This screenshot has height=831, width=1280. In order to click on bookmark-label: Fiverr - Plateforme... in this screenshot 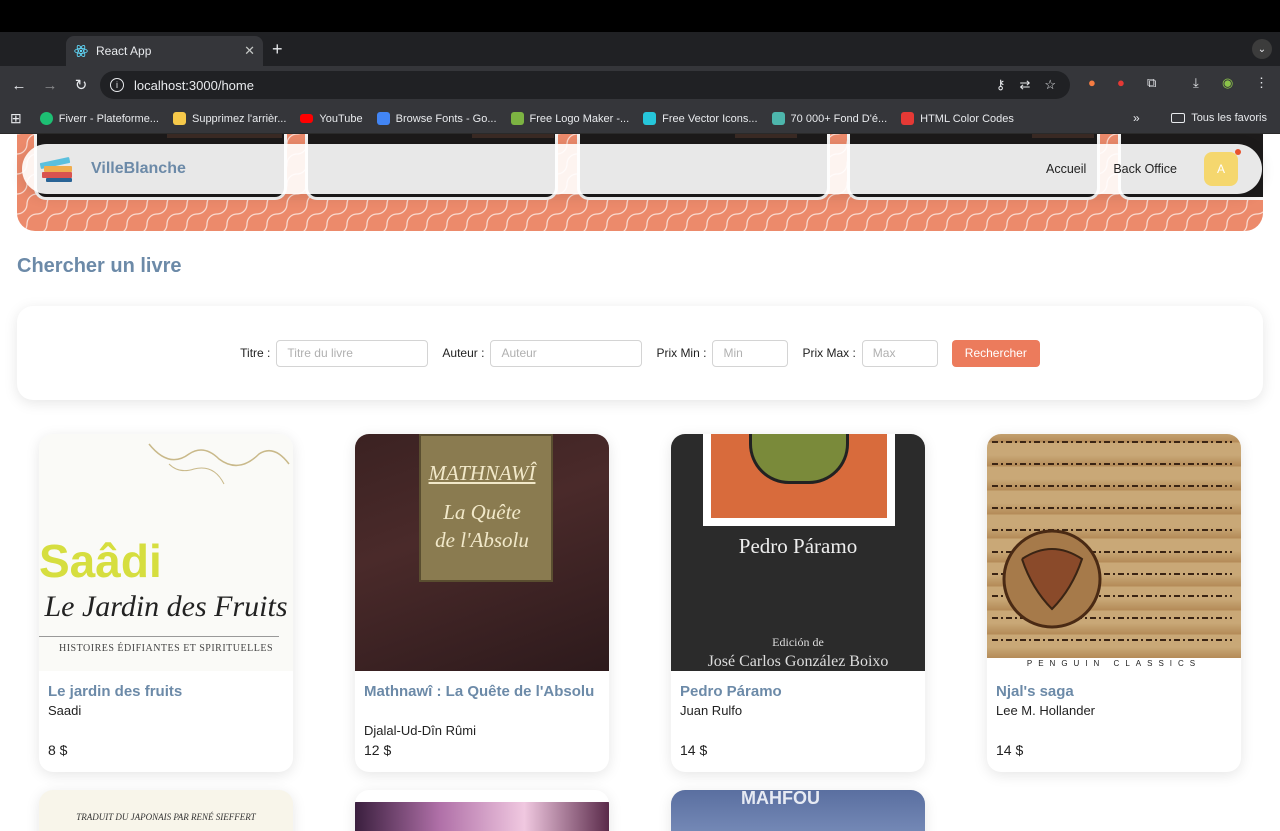, I will do `click(108, 118)`.